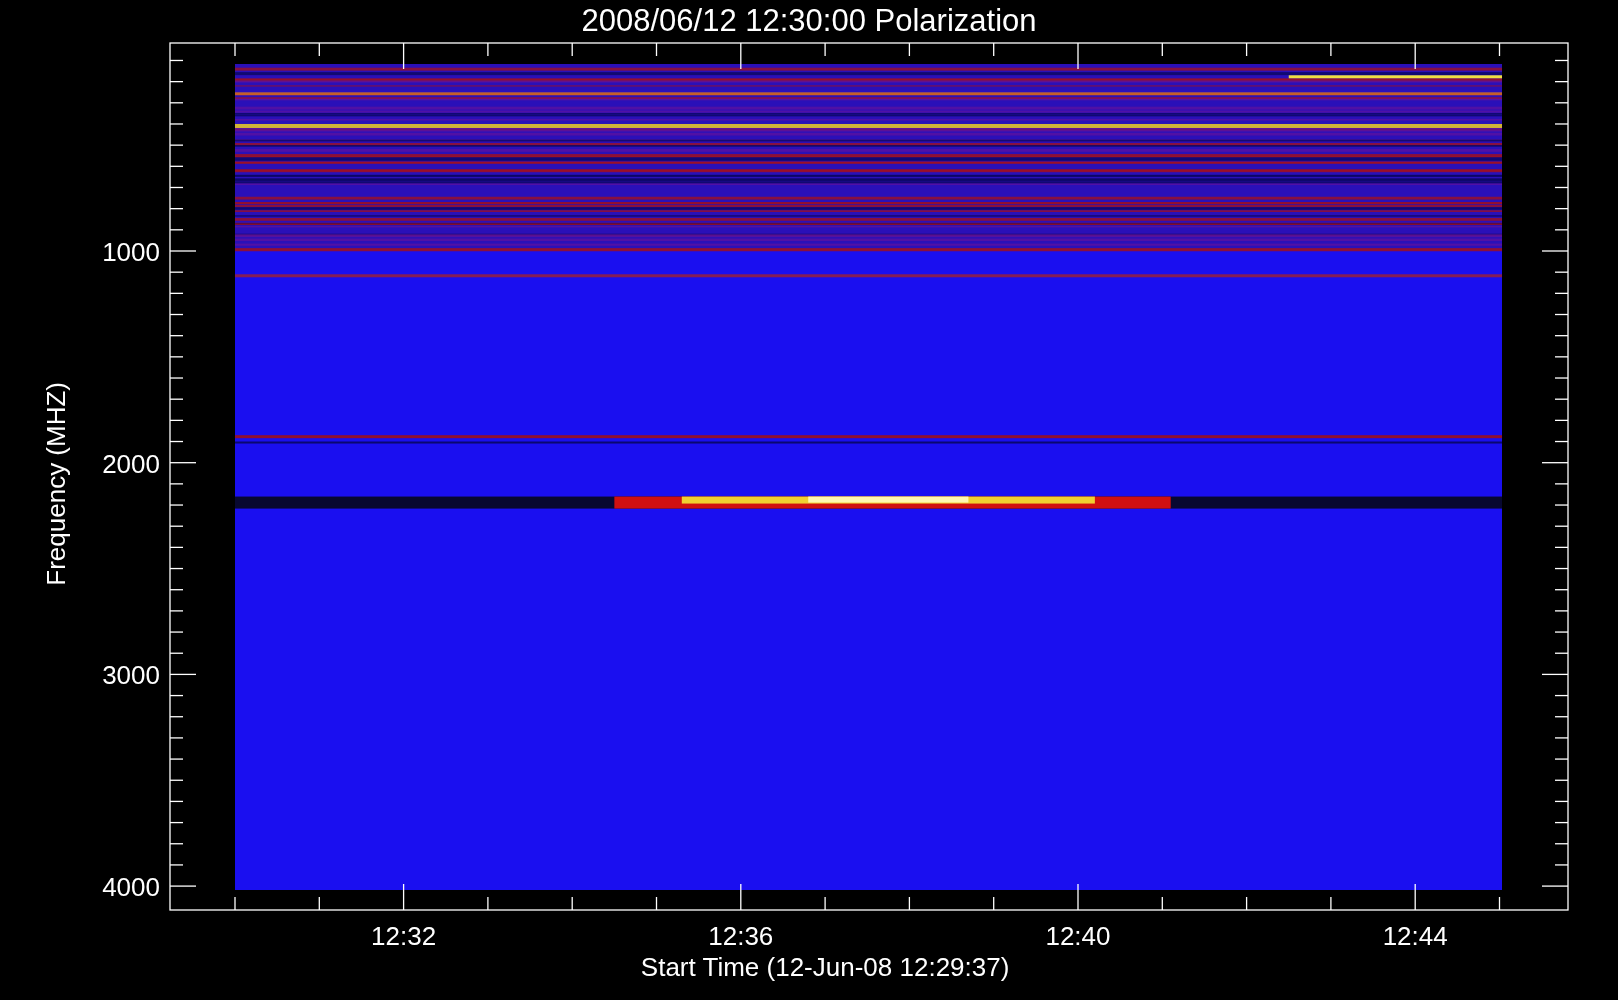 Image resolution: width=1618 pixels, height=1000 pixels. I want to click on x-tick-label: 12:32, so click(404, 936).